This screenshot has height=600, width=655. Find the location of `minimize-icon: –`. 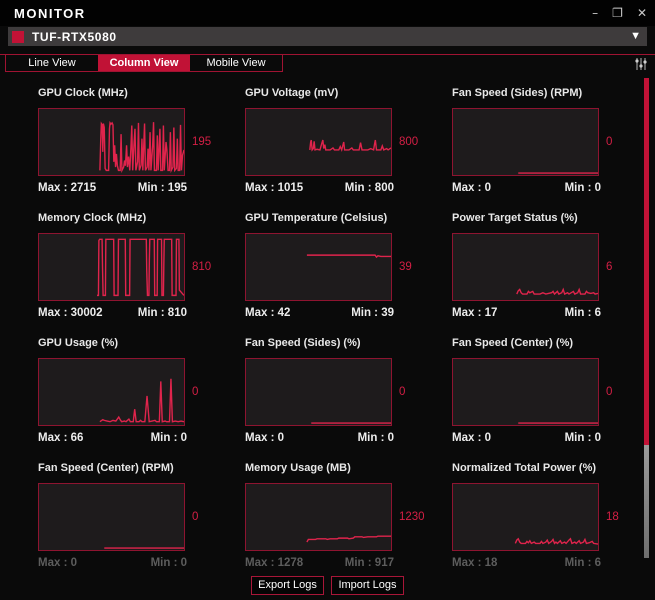

minimize-icon: – is located at coordinates (595, 13).